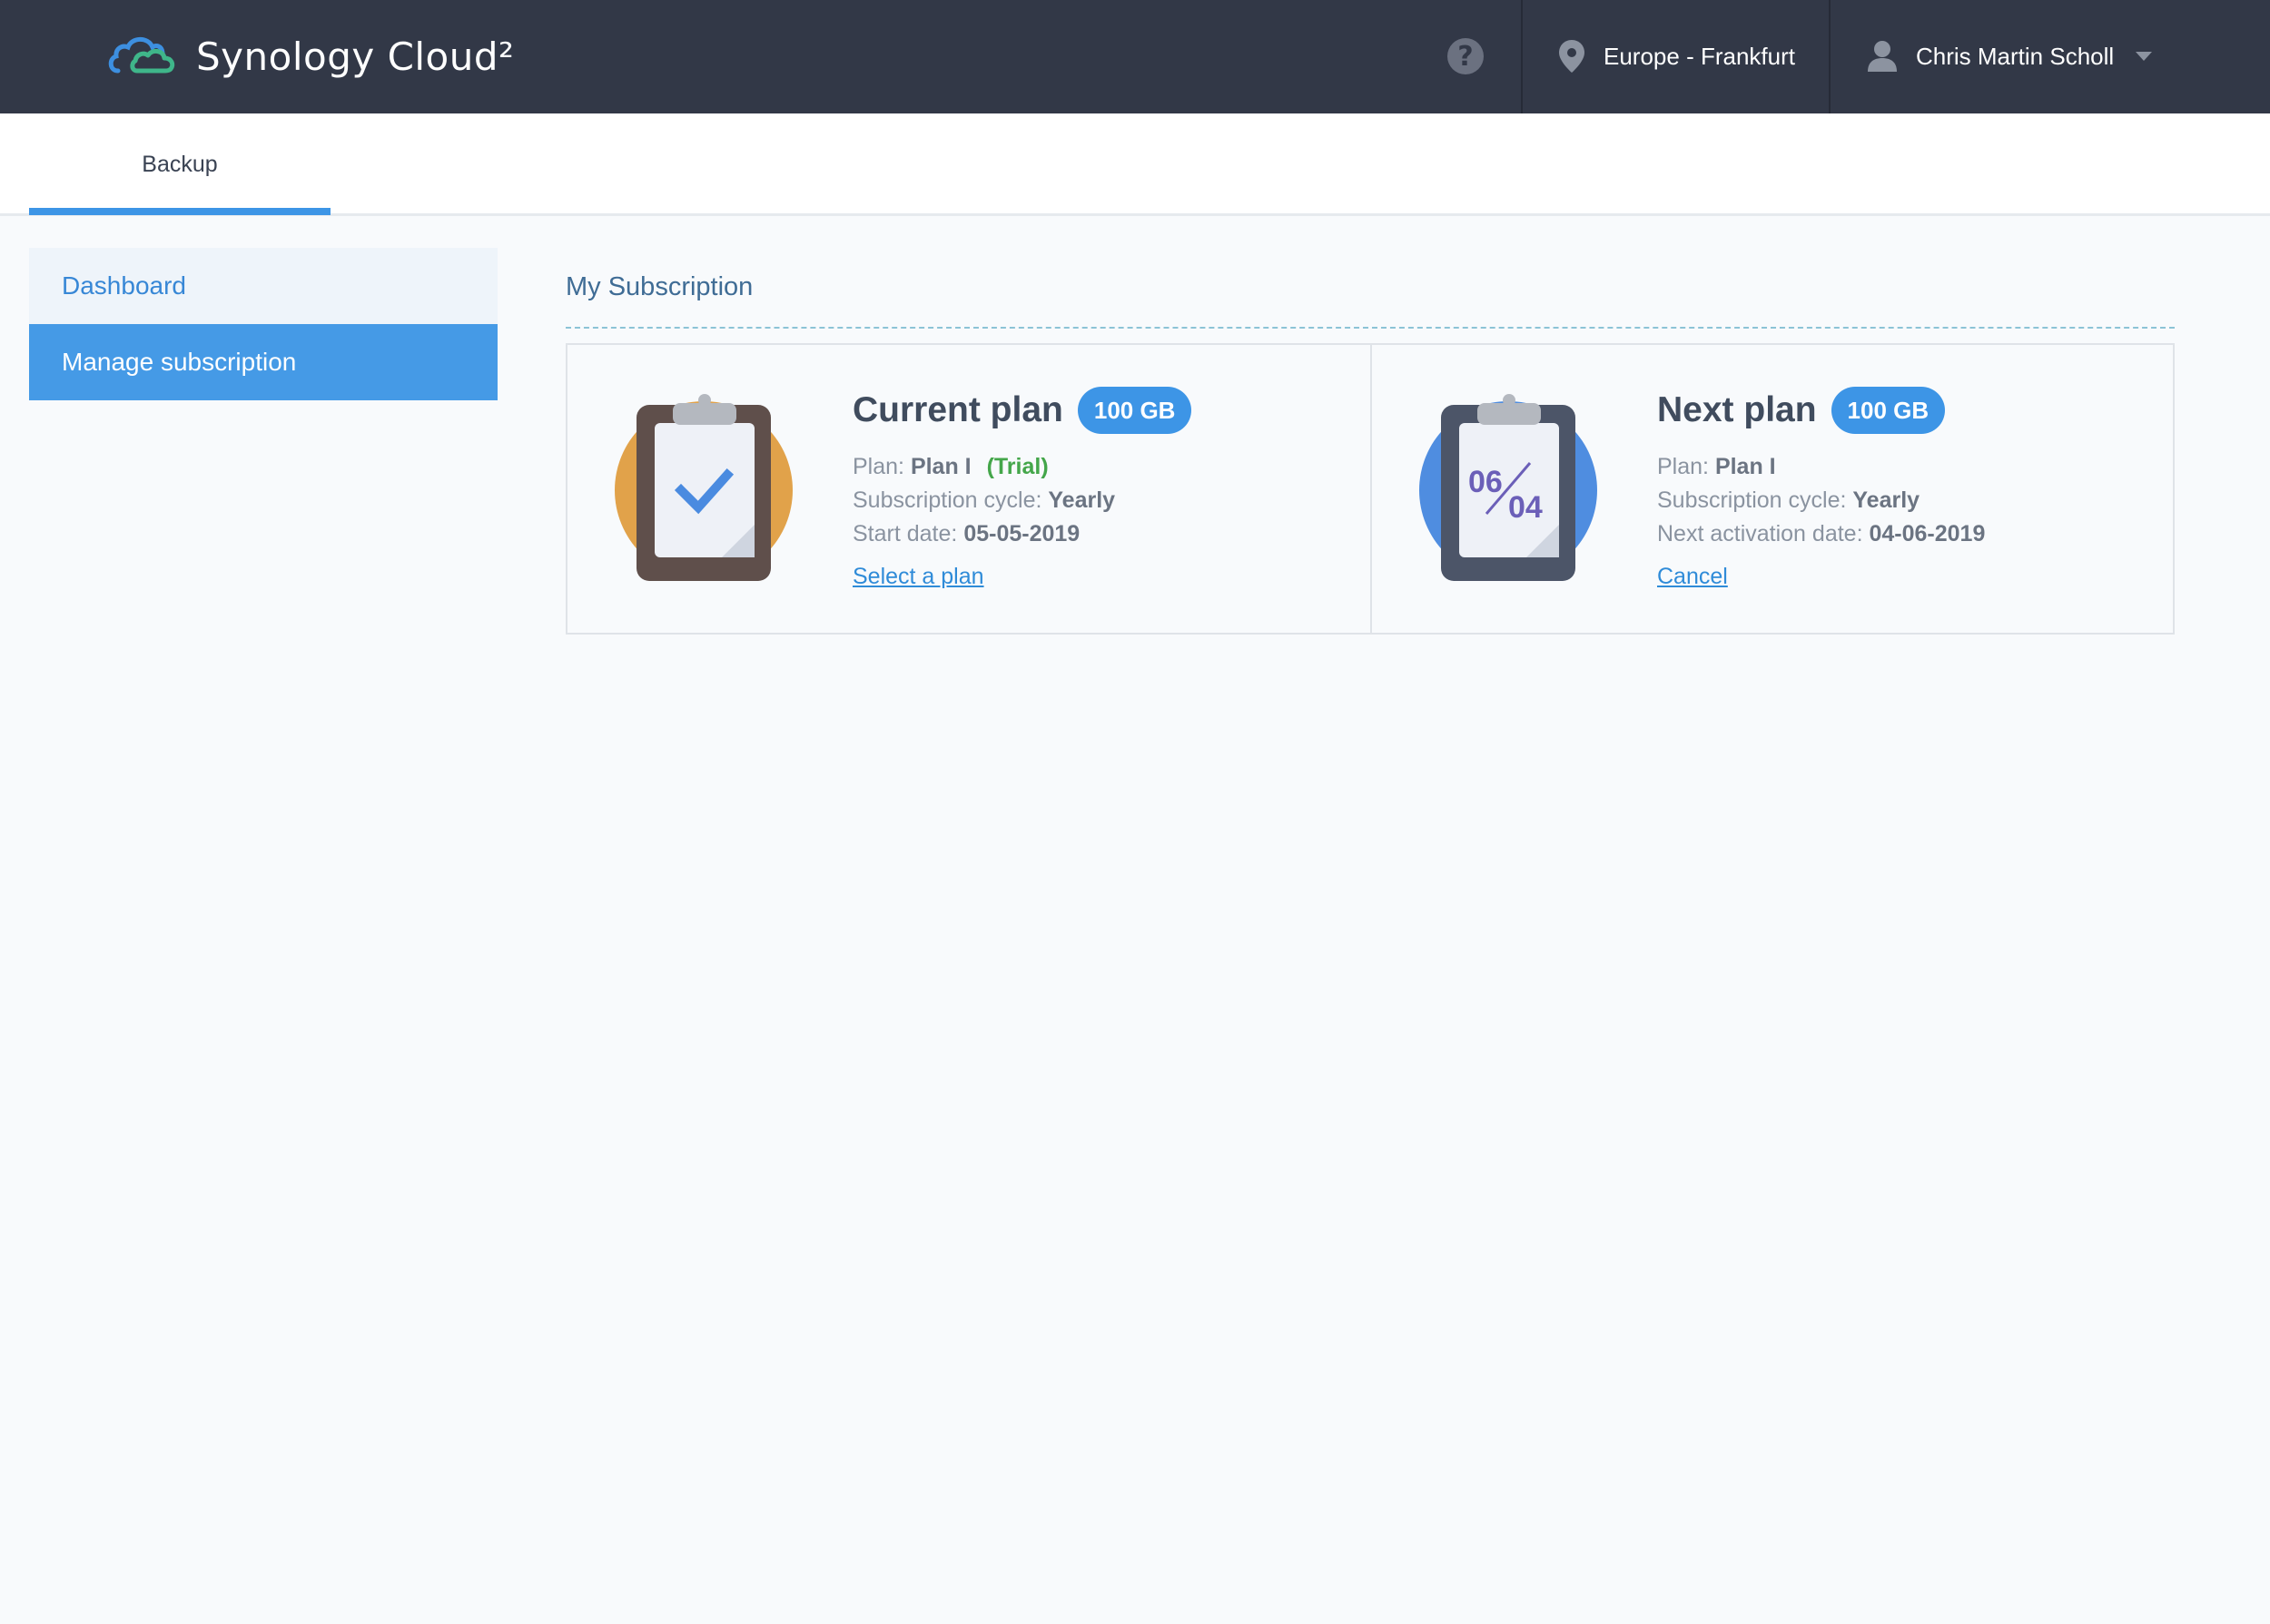 The image size is (2270, 1624). What do you see at coordinates (1017, 466) in the screenshot?
I see `trial-status: (Trial)` at bounding box center [1017, 466].